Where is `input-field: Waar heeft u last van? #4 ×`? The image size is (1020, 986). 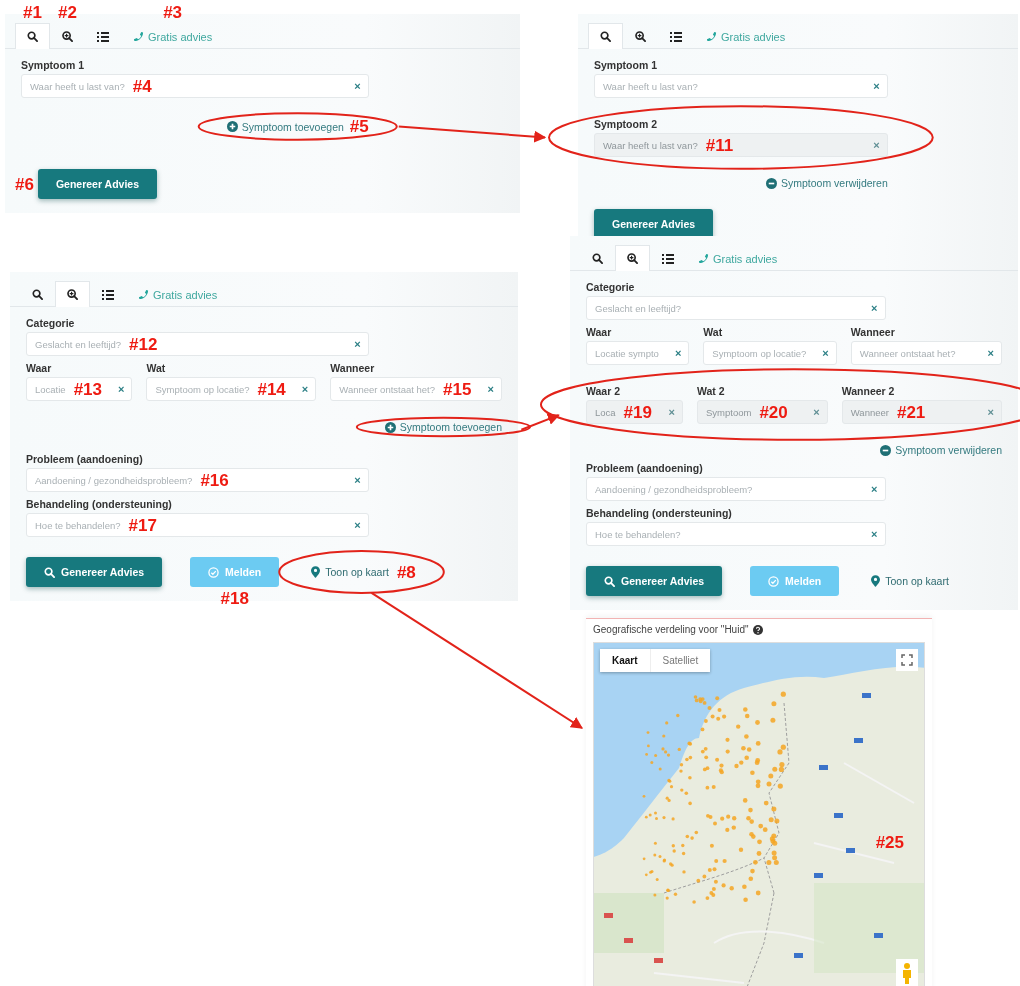 input-field: Waar heeft u last van? #4 × is located at coordinates (195, 86).